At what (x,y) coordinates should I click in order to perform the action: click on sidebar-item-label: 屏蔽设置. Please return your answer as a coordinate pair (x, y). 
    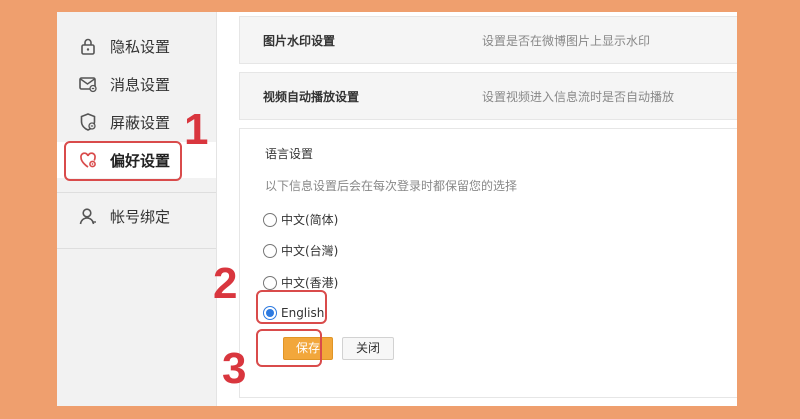
    Looking at the image, I should click on (140, 122).